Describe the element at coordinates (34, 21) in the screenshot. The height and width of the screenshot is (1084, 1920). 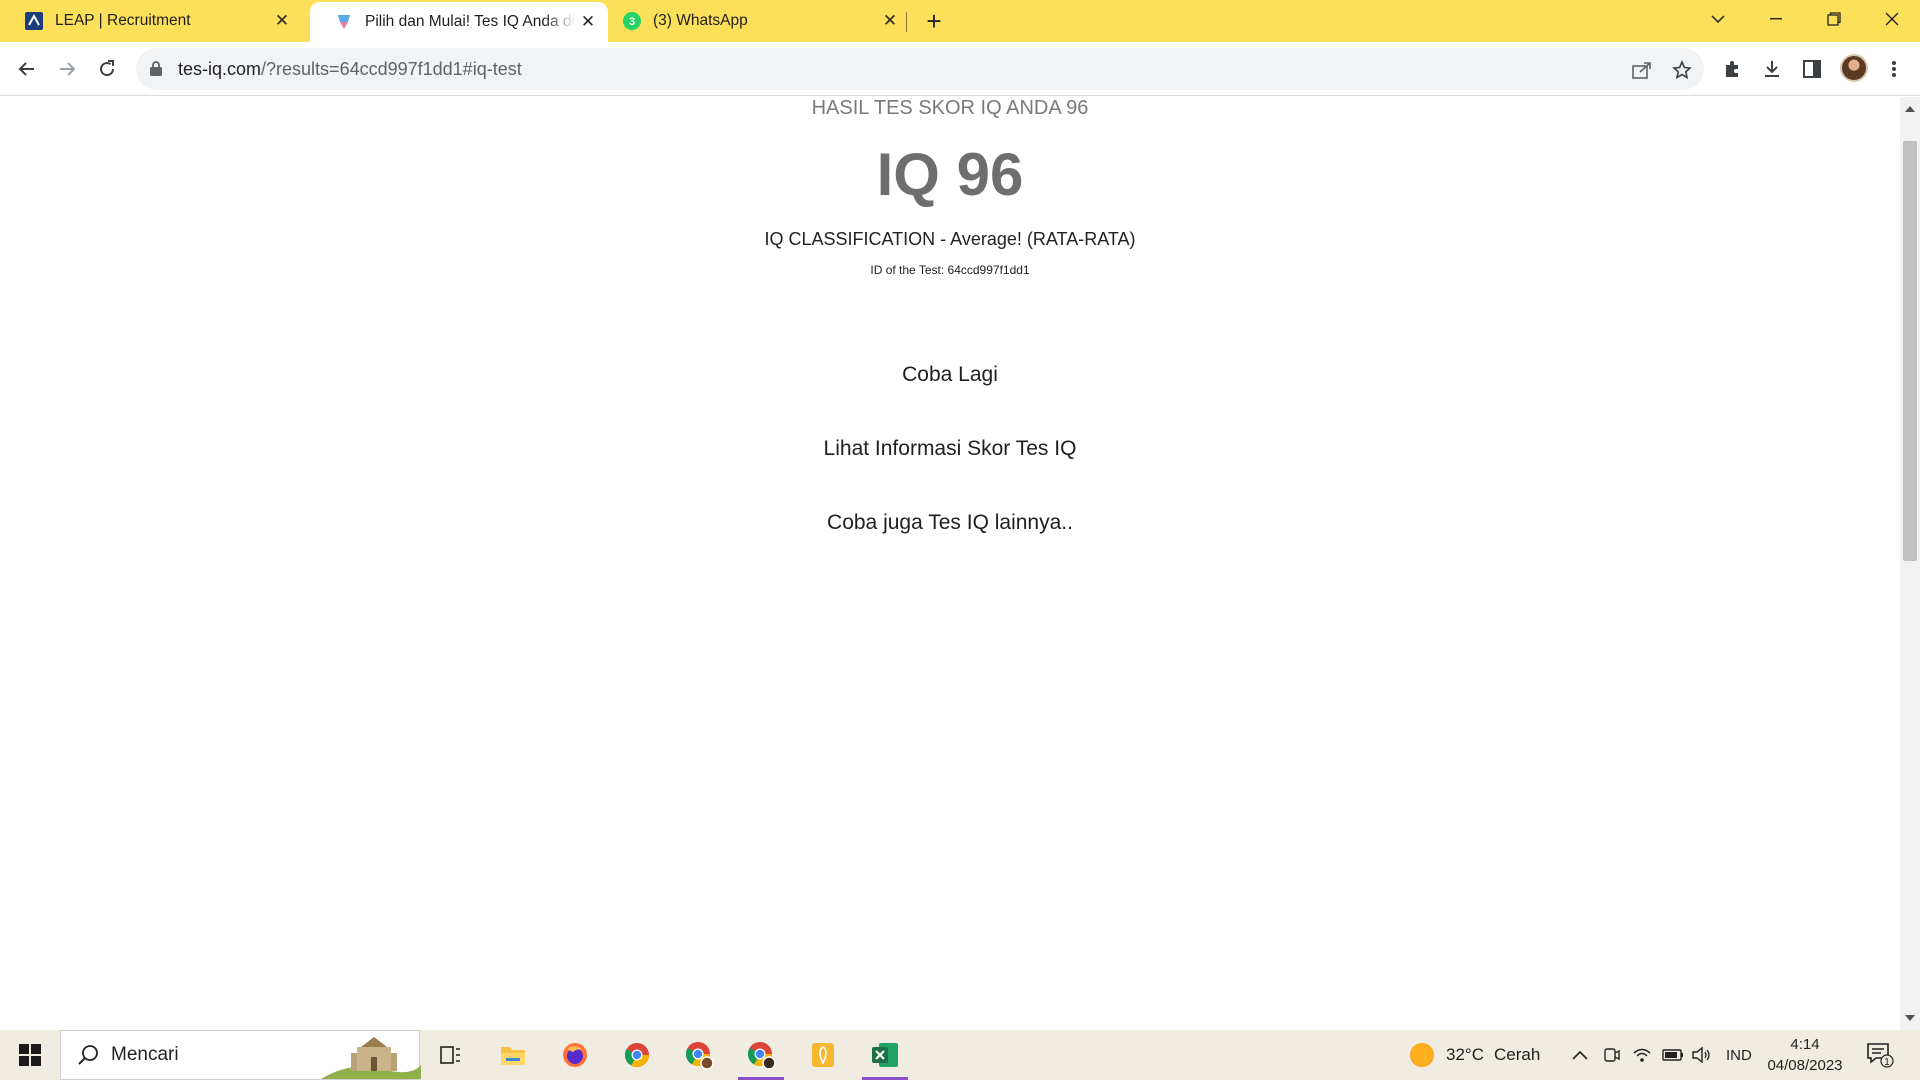
I see `leap-icon` at that location.